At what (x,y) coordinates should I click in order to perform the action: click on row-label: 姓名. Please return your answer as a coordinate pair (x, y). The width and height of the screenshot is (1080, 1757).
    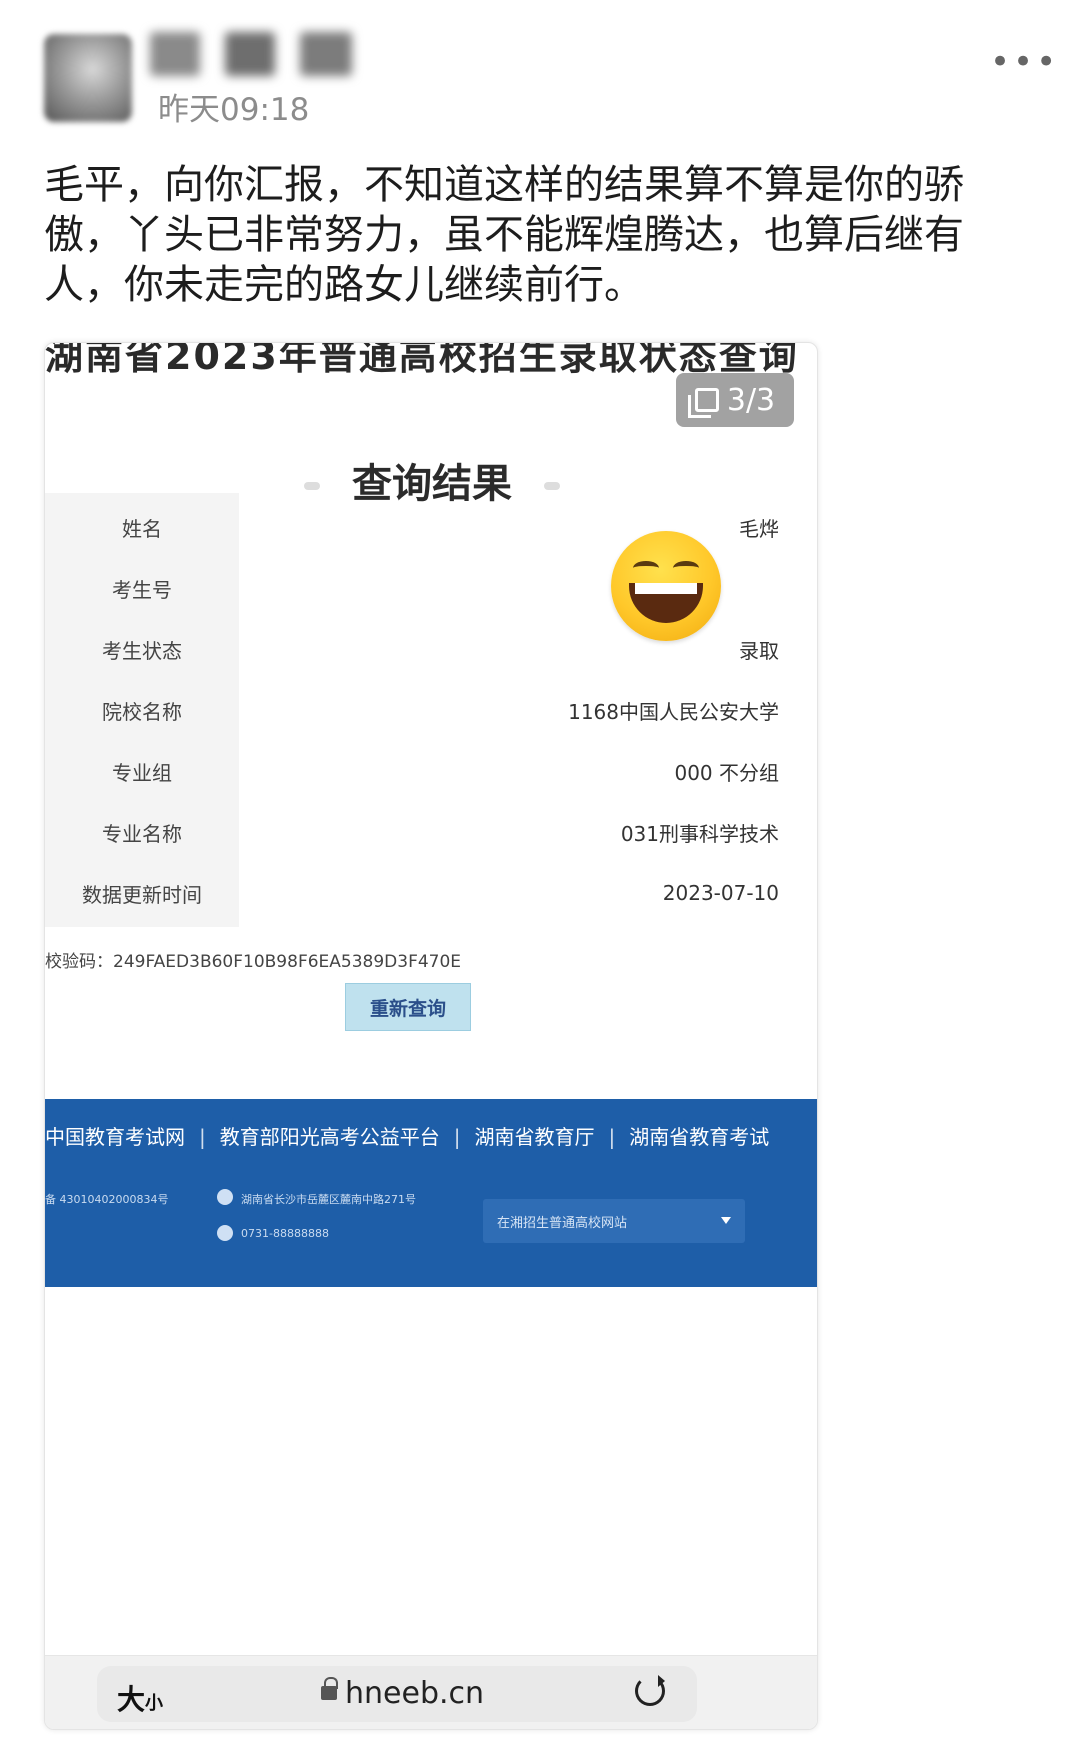
    Looking at the image, I should click on (142, 527).